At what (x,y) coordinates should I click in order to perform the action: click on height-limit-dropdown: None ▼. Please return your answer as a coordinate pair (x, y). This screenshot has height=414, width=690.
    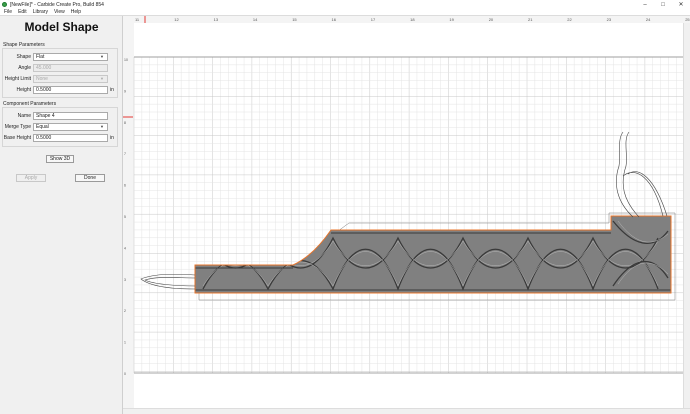
    Looking at the image, I should click on (70, 79).